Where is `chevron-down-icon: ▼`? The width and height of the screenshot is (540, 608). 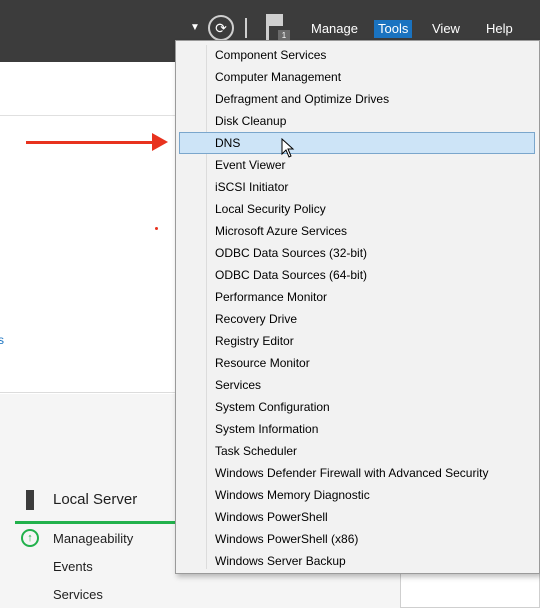 chevron-down-icon: ▼ is located at coordinates (195, 27).